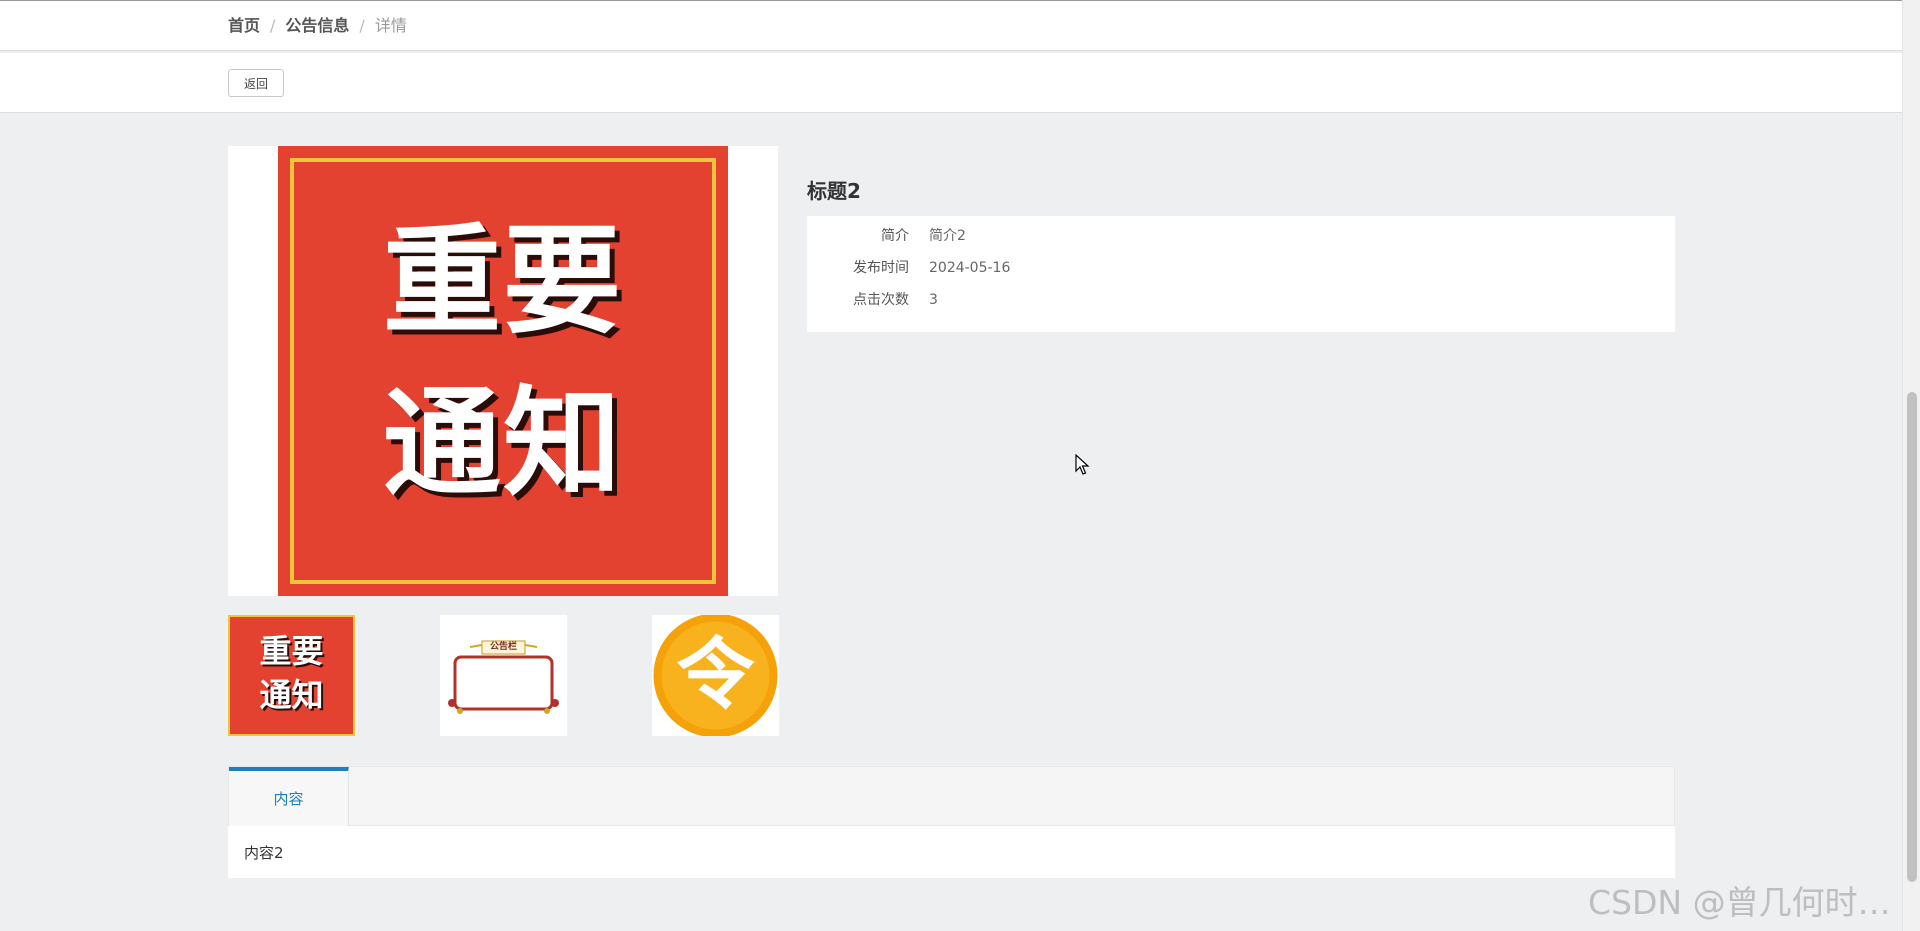  What do you see at coordinates (502, 443) in the screenshot?
I see `notice-image-line2: 通知` at bounding box center [502, 443].